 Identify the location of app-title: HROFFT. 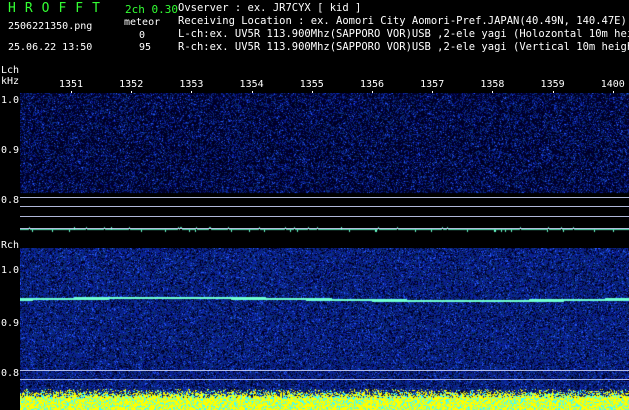
(58, 8).